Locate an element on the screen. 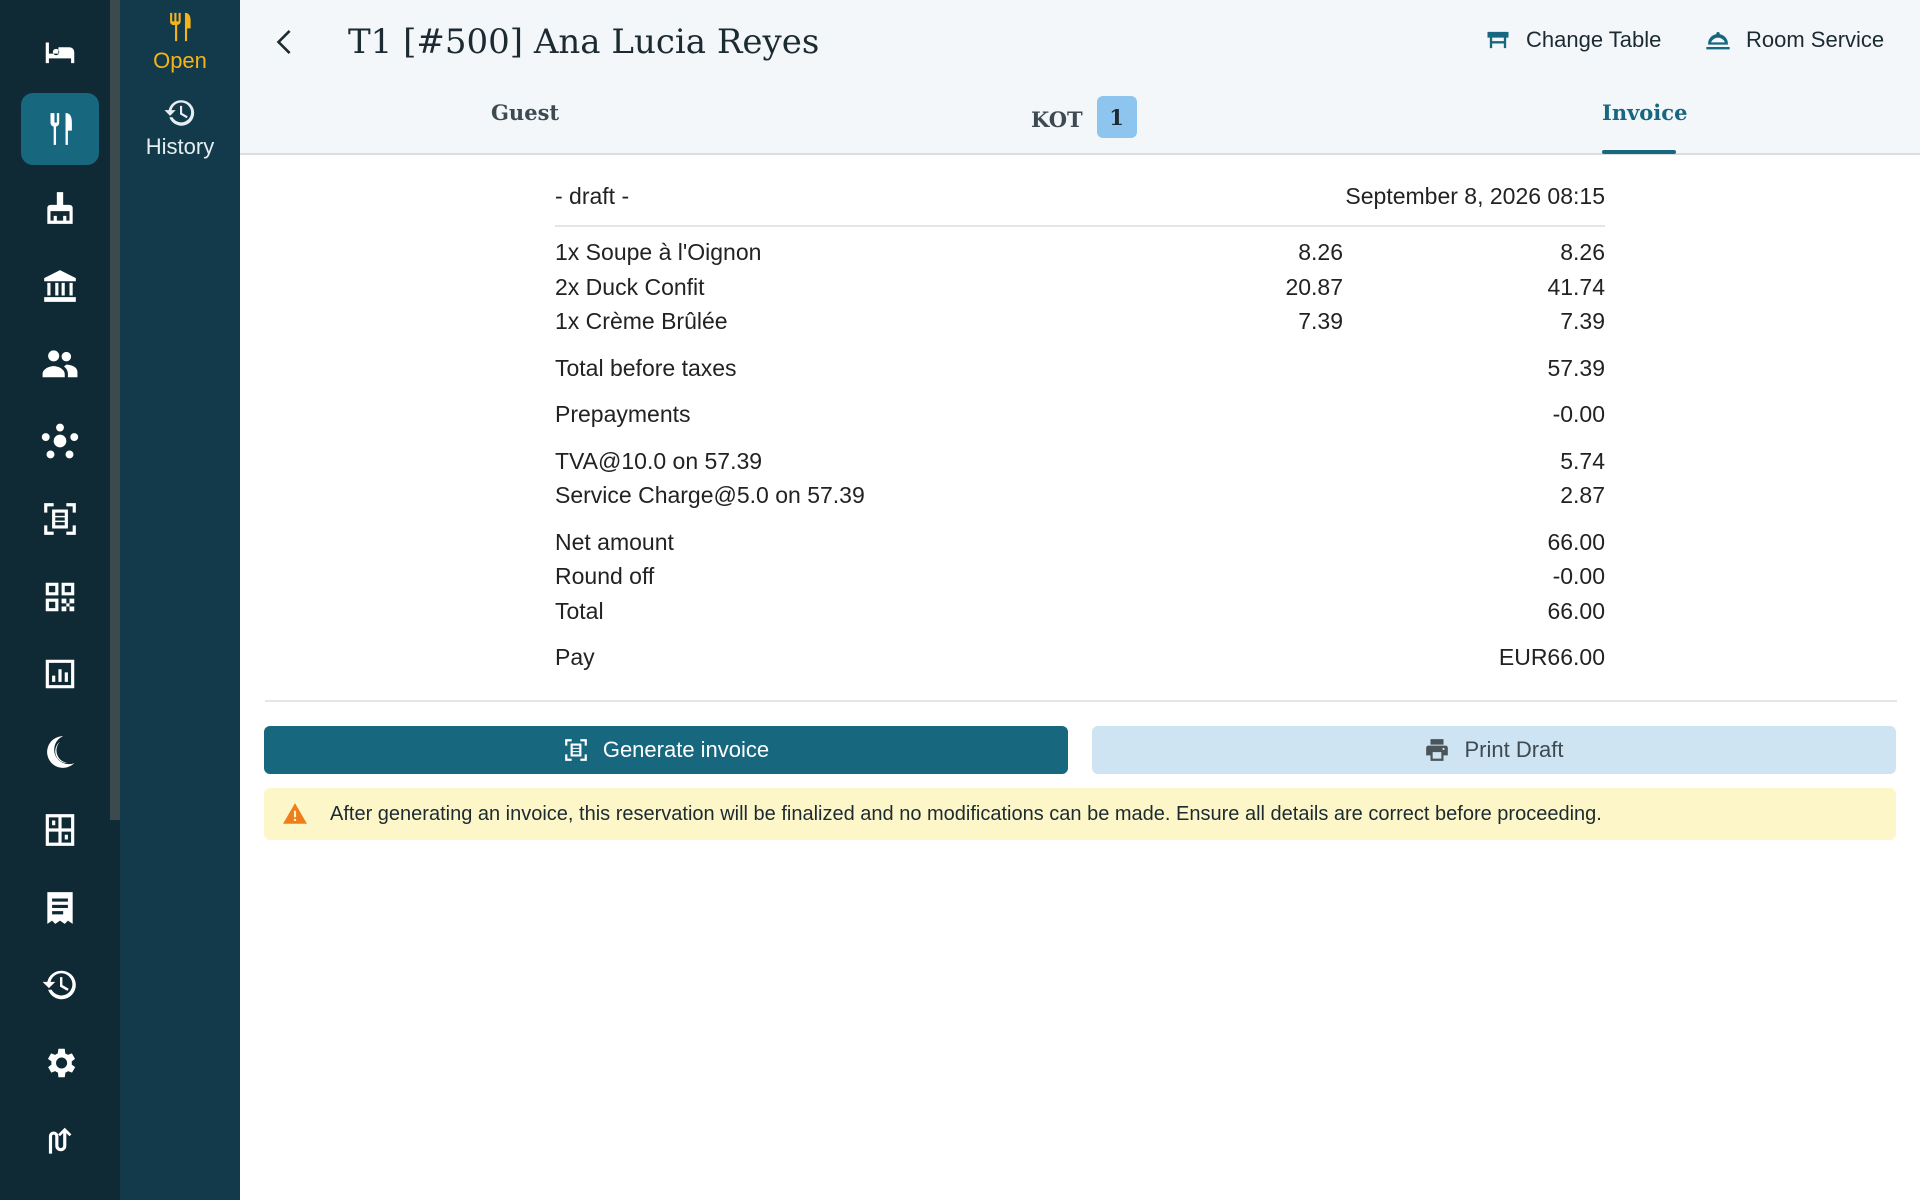 The height and width of the screenshot is (1200, 1920). tab-guest: Guest is located at coordinates (525, 112).